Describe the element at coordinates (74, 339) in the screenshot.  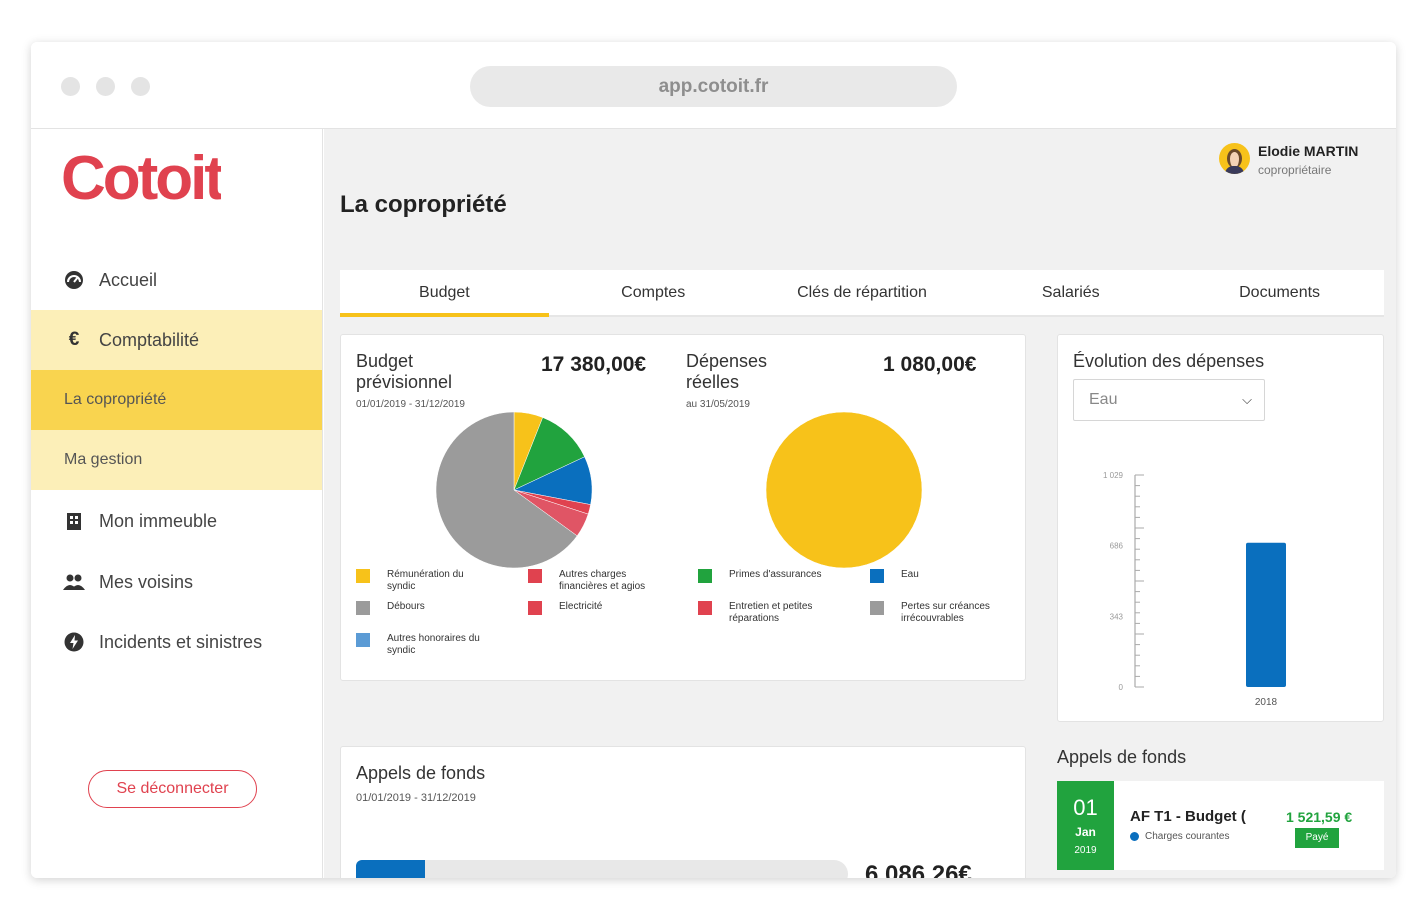
I see `euro-icon: €` at that location.